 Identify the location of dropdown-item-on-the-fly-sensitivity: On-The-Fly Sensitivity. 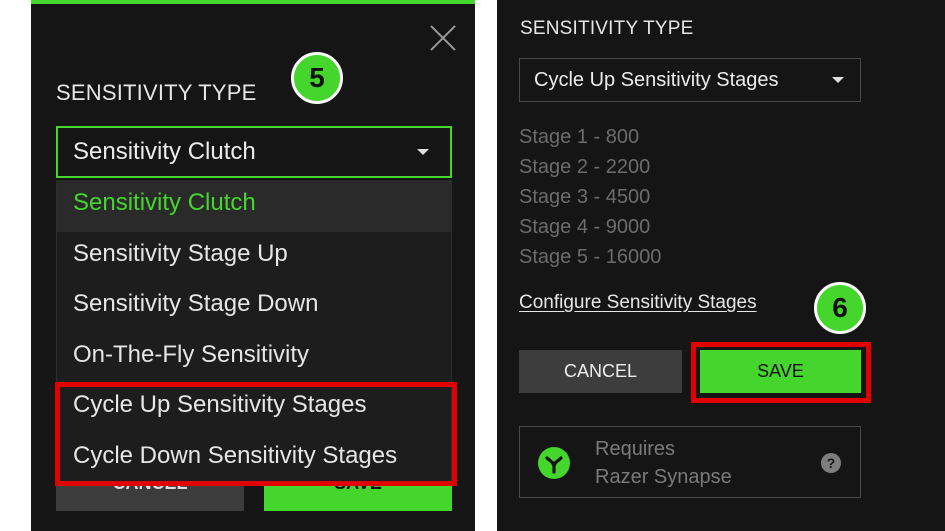
(254, 358).